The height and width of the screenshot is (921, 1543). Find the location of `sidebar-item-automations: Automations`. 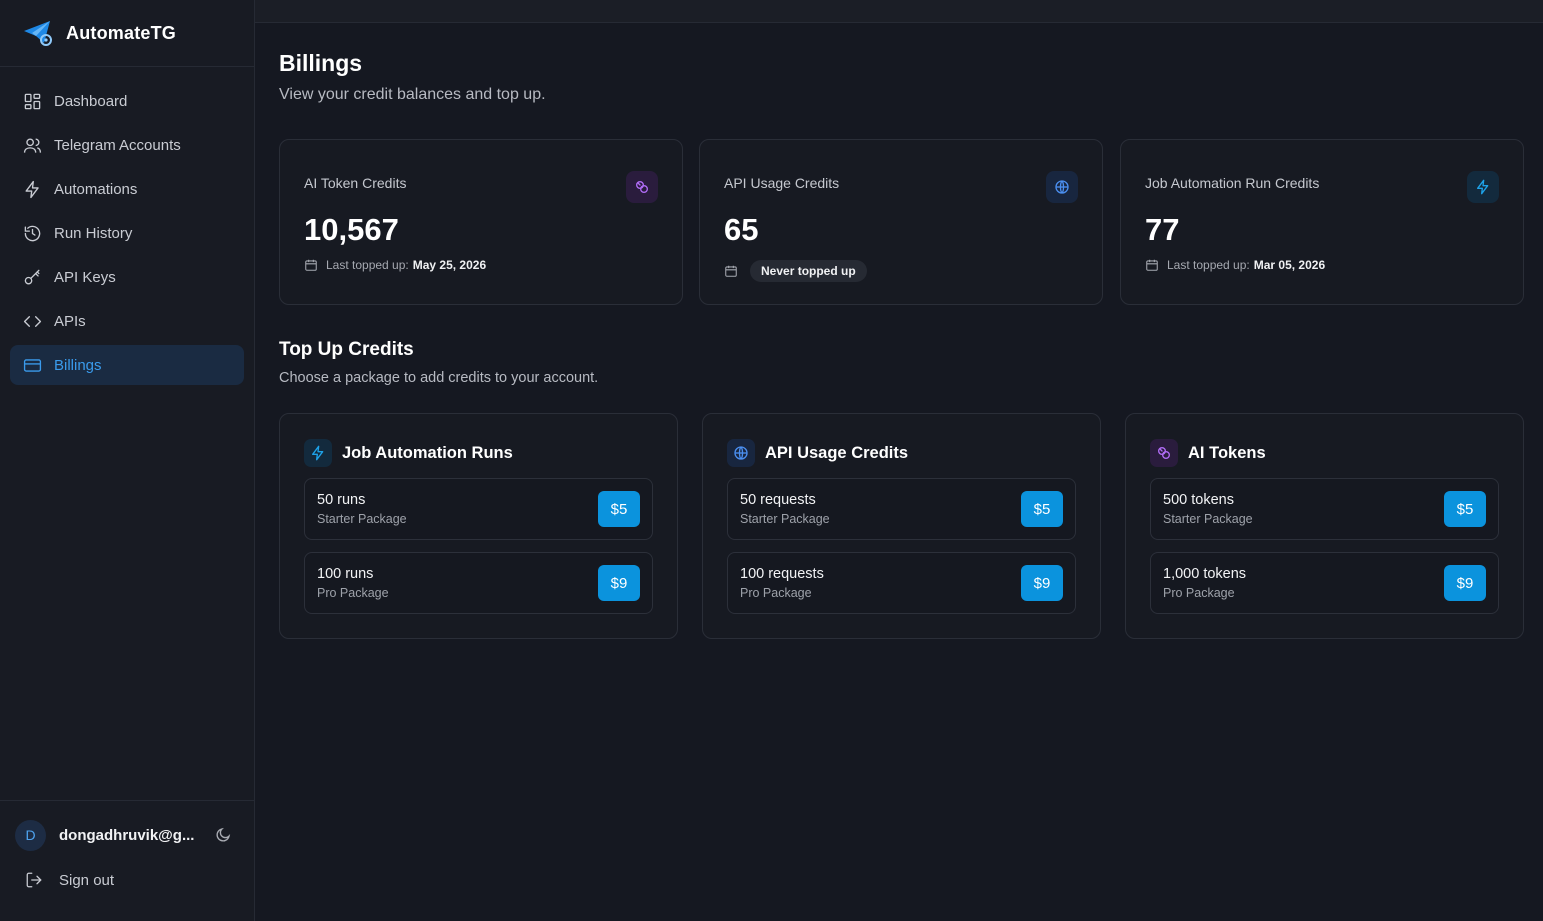

sidebar-item-automations: Automations is located at coordinates (127, 189).